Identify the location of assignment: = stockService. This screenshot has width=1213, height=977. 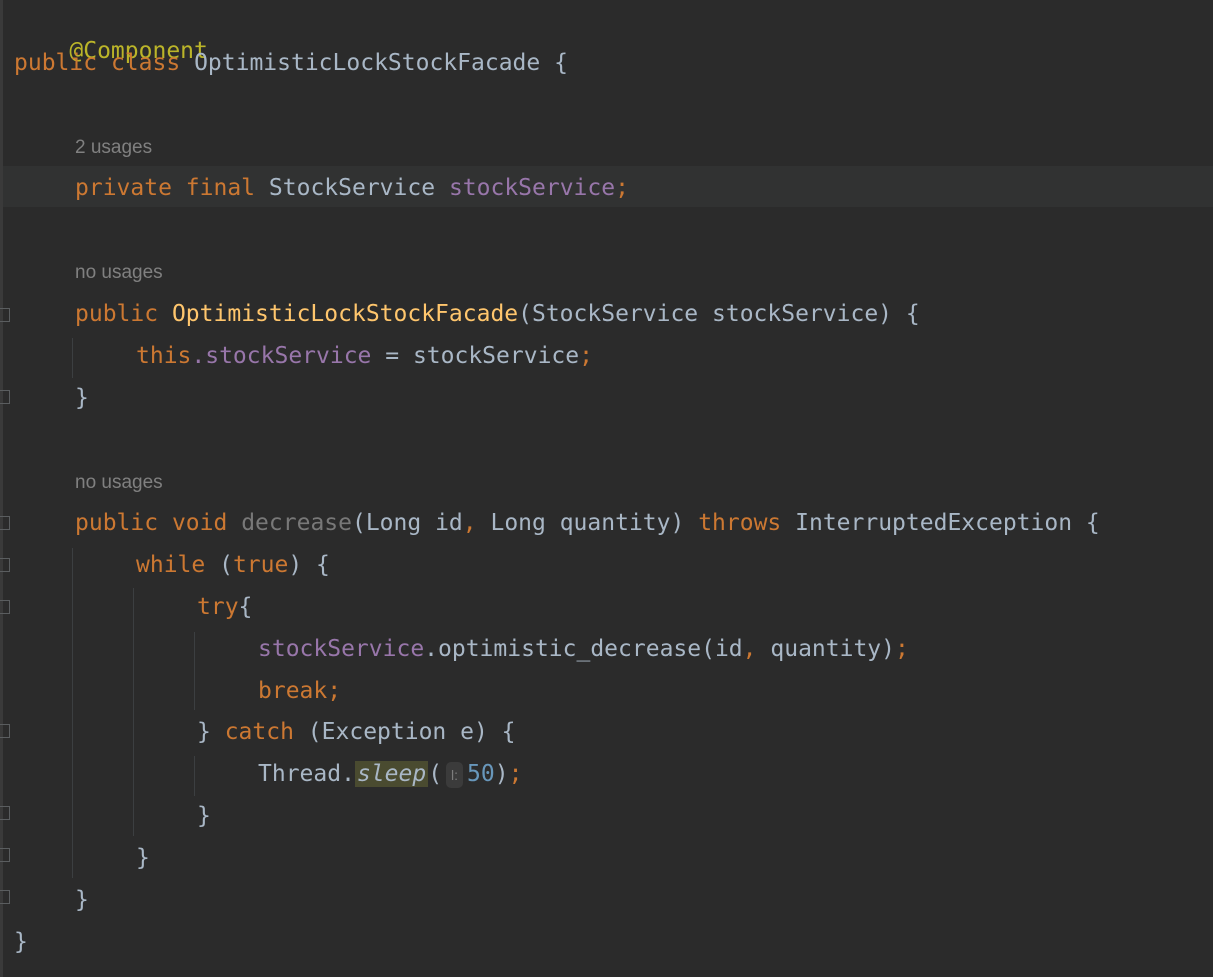
(475, 356).